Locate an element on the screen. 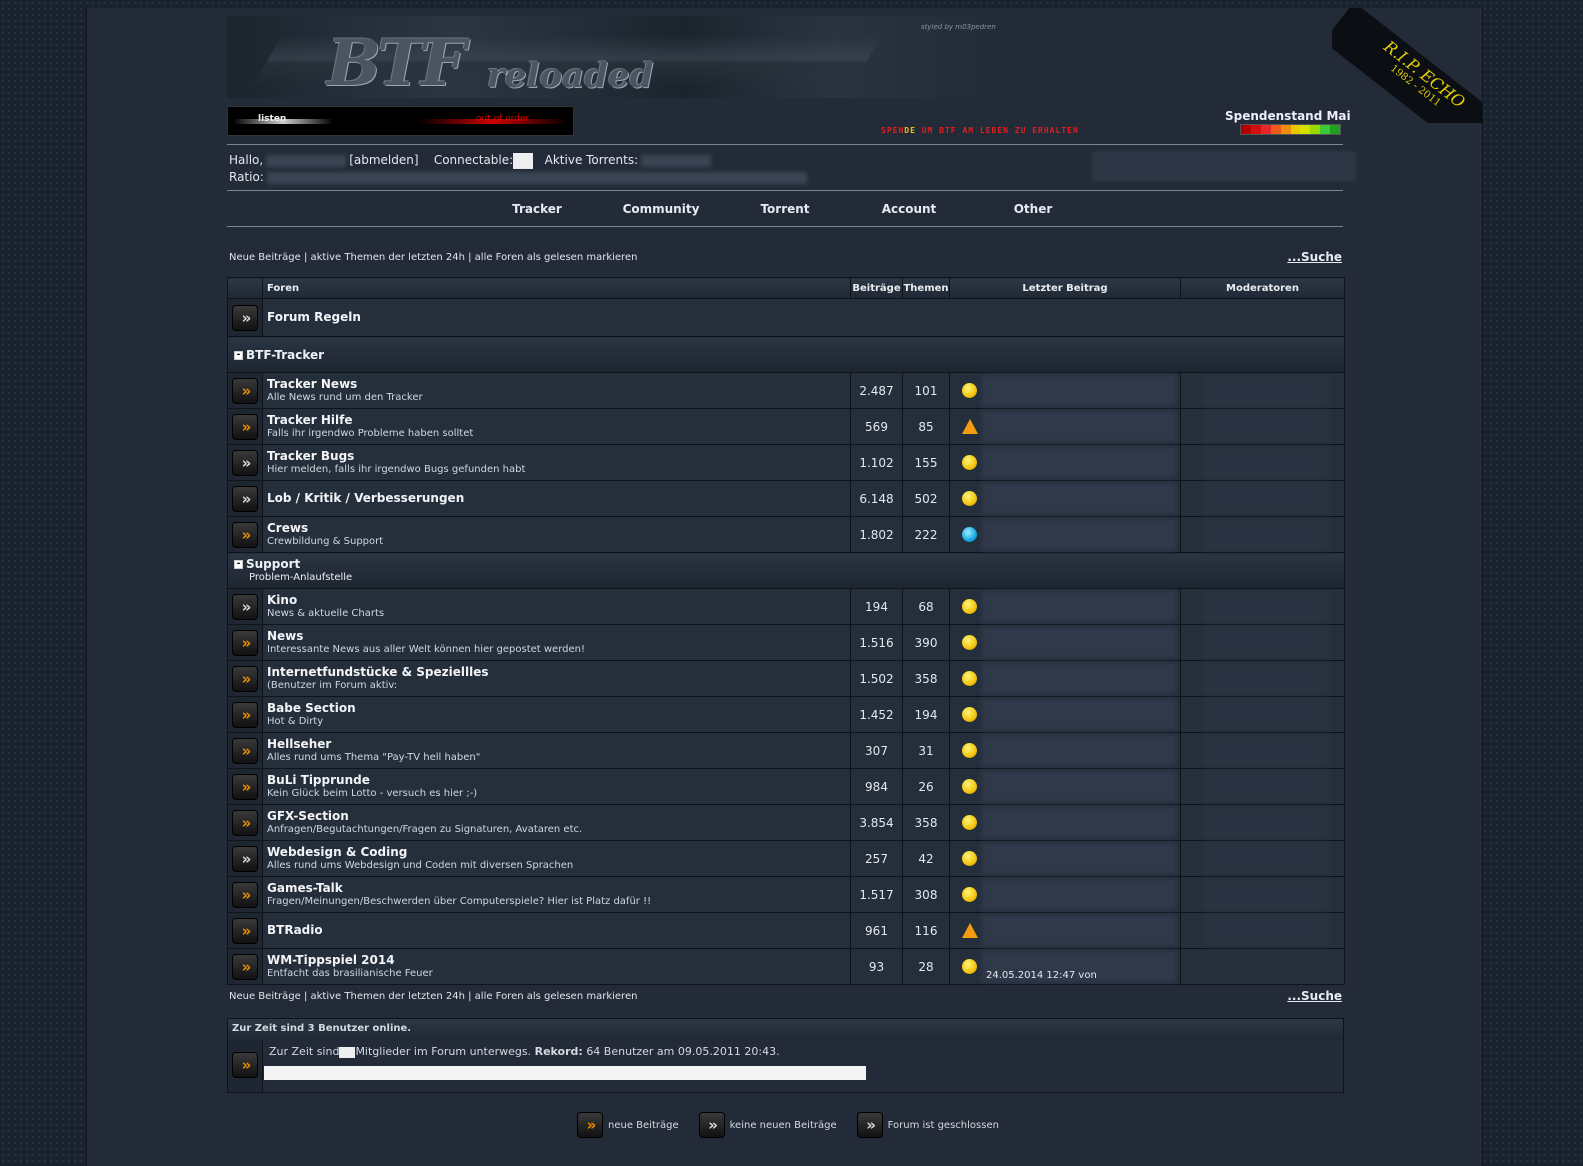 This screenshot has width=1583, height=1166. forum-row: » Babe Section Hot & Dirty 1.452 194 is located at coordinates (786, 714).